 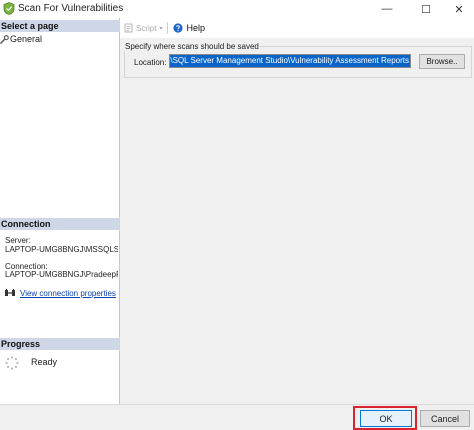 I want to click on script-icon, so click(x=128, y=28).